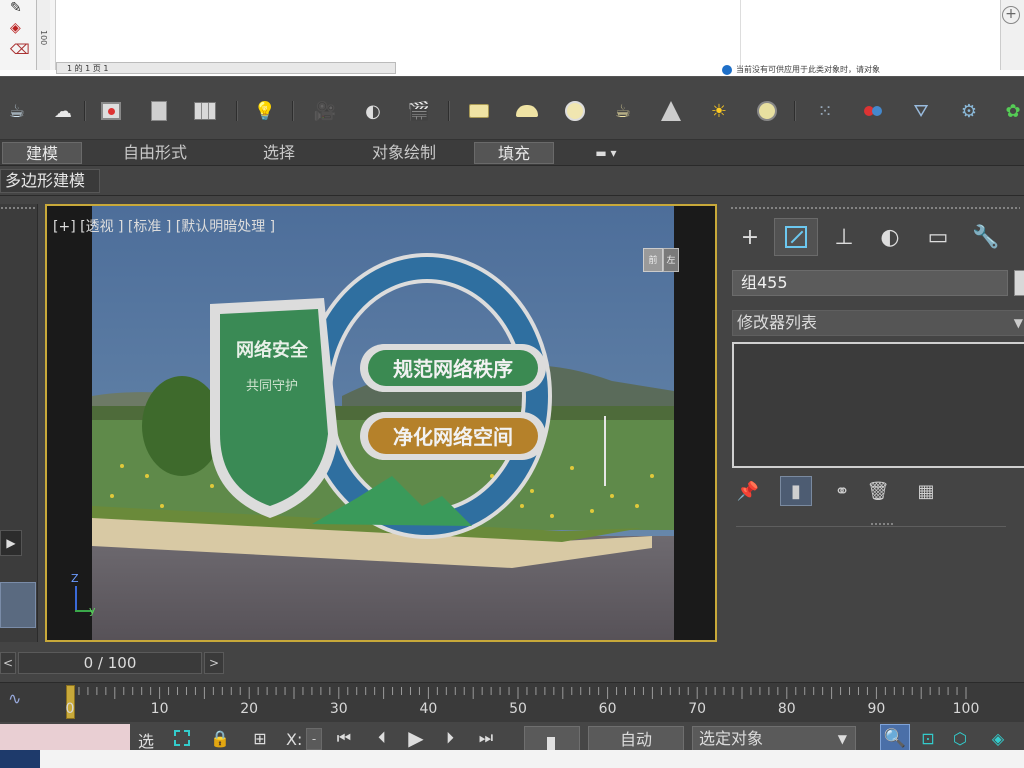 The height and width of the screenshot is (768, 1024). What do you see at coordinates (75, 578) in the screenshot?
I see `axis-z-label: Z` at bounding box center [75, 578].